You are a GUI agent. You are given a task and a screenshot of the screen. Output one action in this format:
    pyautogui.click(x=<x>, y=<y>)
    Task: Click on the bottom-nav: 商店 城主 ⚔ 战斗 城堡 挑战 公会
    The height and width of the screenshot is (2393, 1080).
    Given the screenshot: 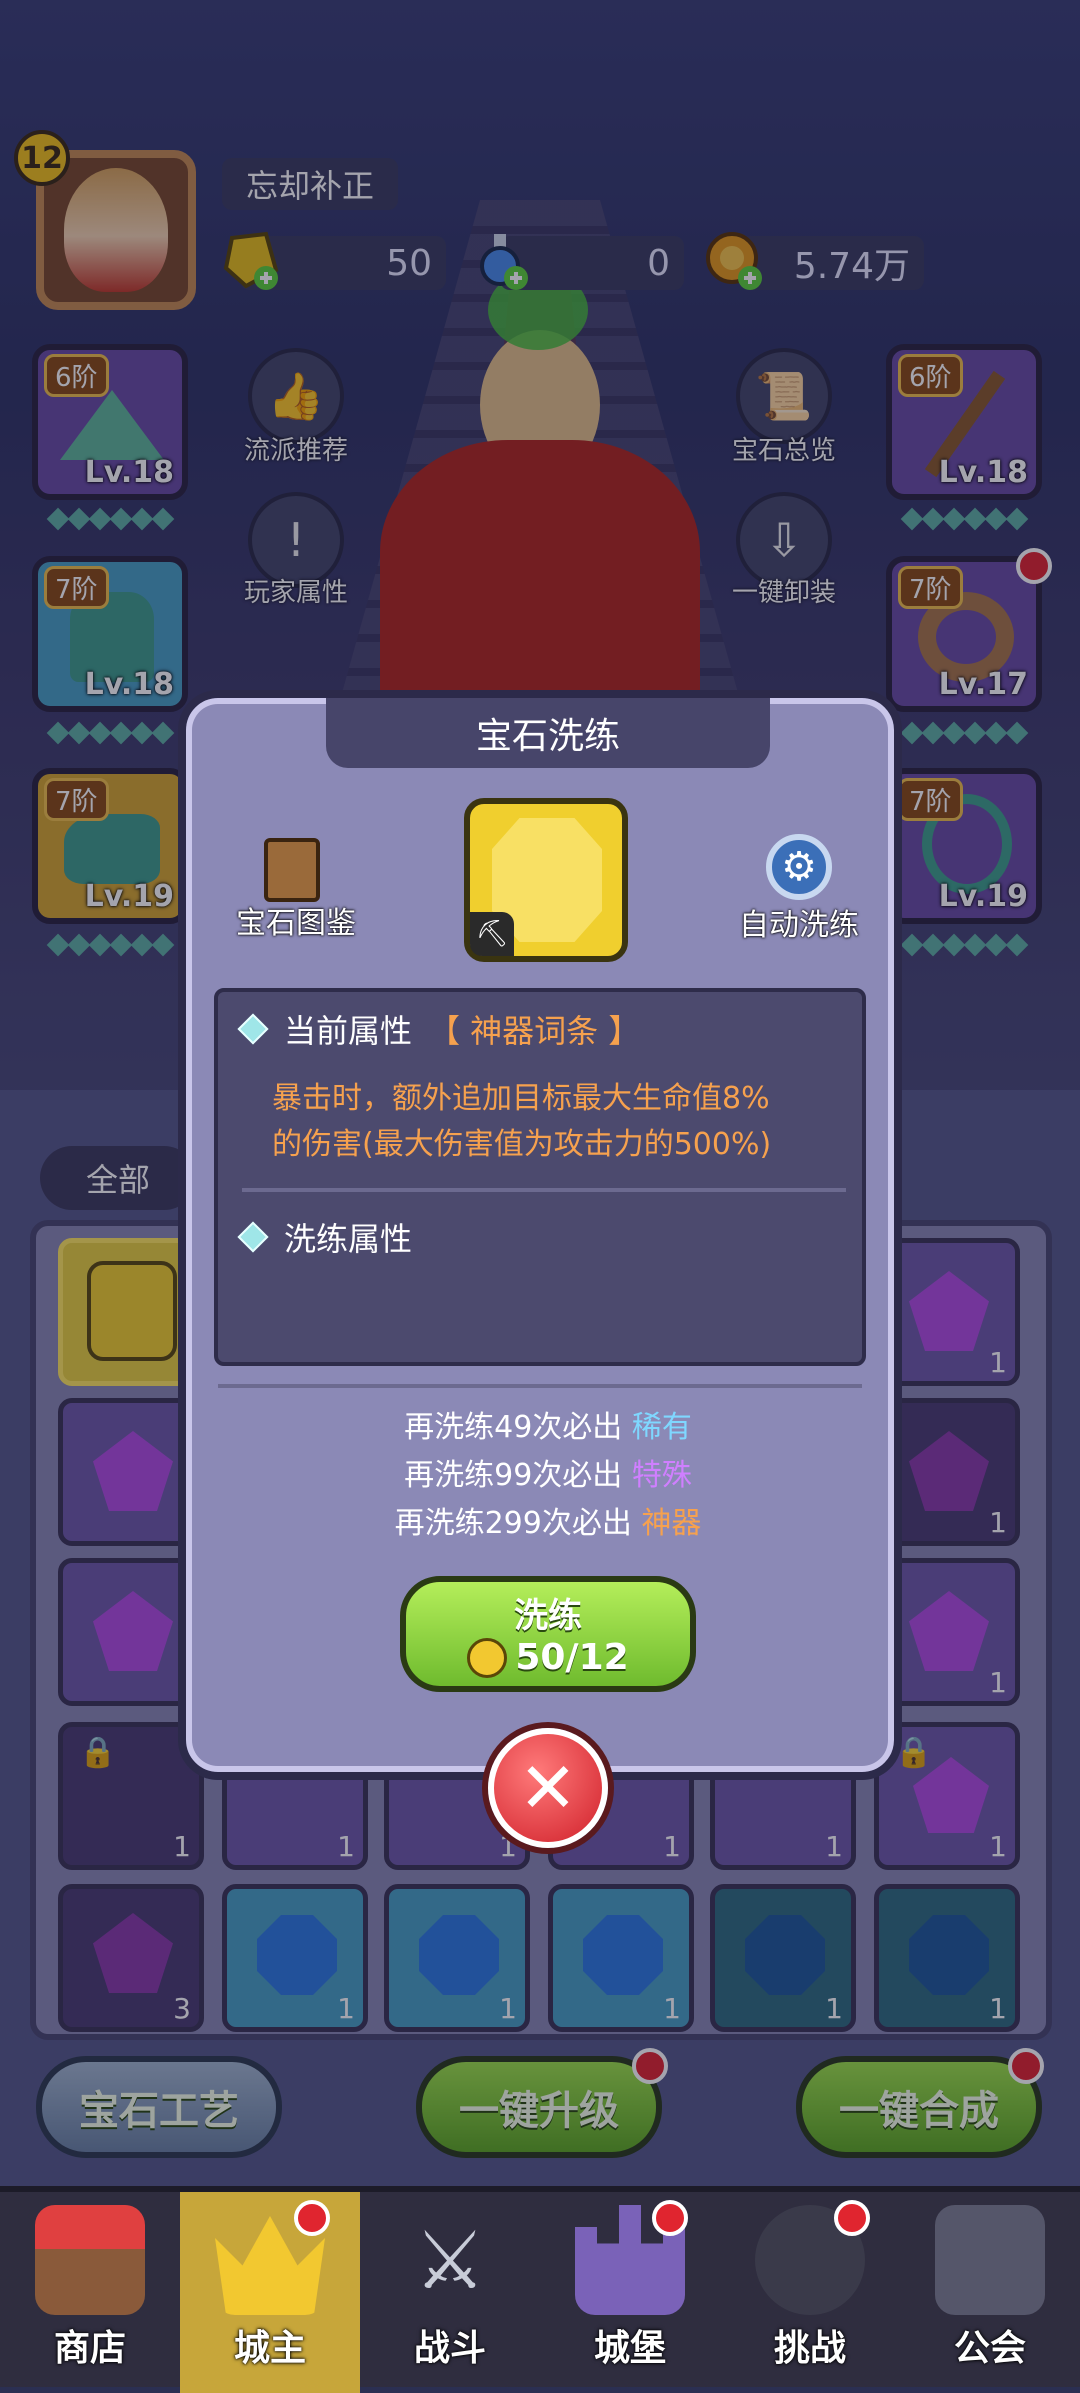 What is the action you would take?
    pyautogui.click(x=540, y=2289)
    